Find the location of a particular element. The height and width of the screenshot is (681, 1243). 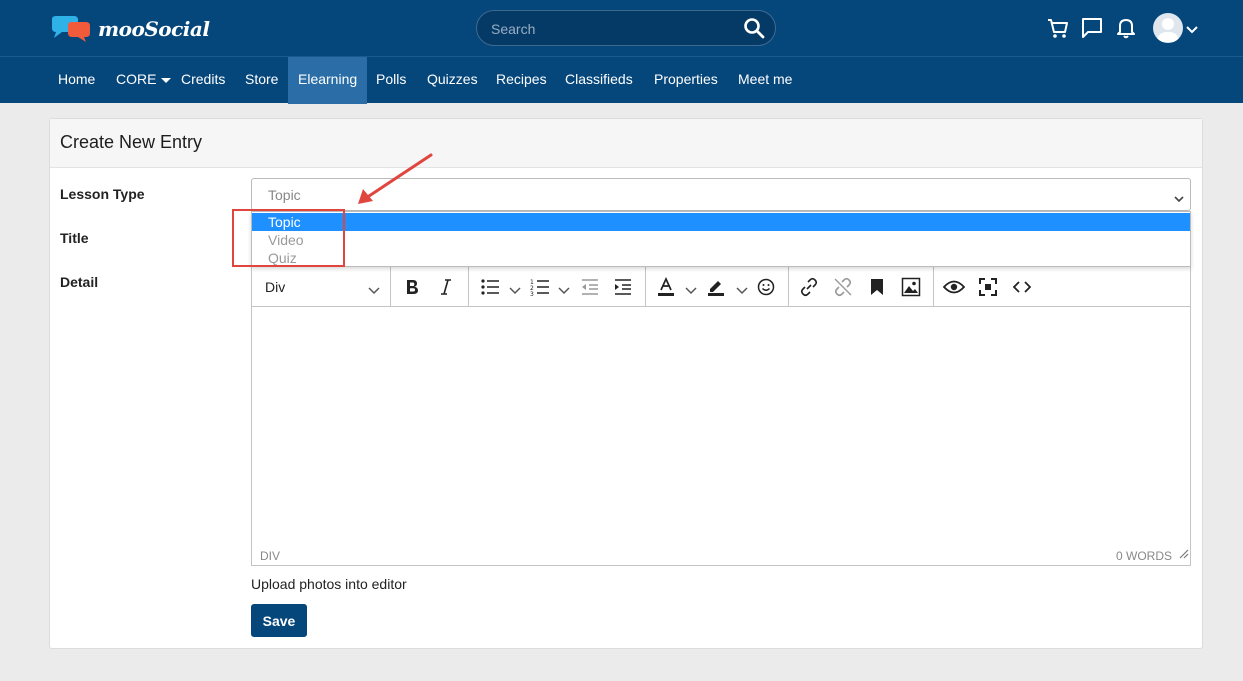

word-count: 0 WORDS is located at coordinates (1143, 556).